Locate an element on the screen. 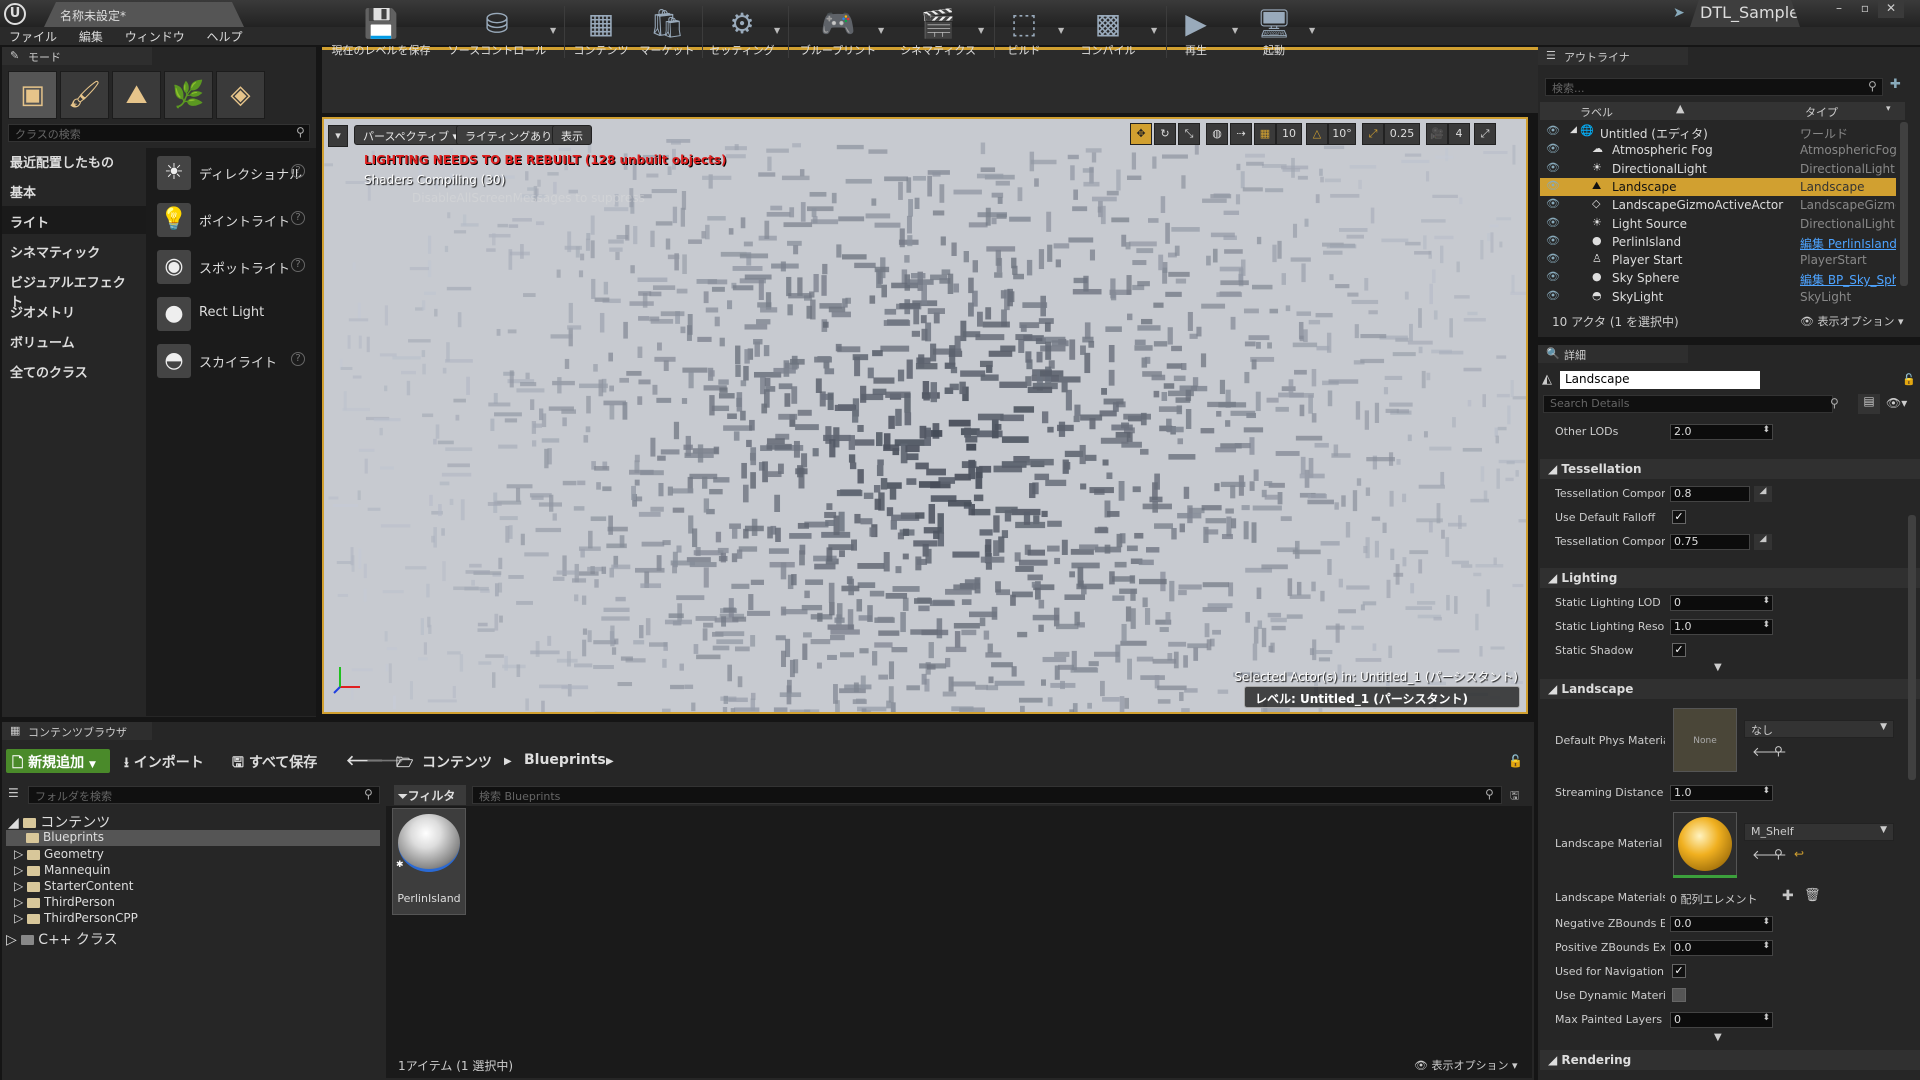  modes-tab: ✎ モード is located at coordinates (77, 56).